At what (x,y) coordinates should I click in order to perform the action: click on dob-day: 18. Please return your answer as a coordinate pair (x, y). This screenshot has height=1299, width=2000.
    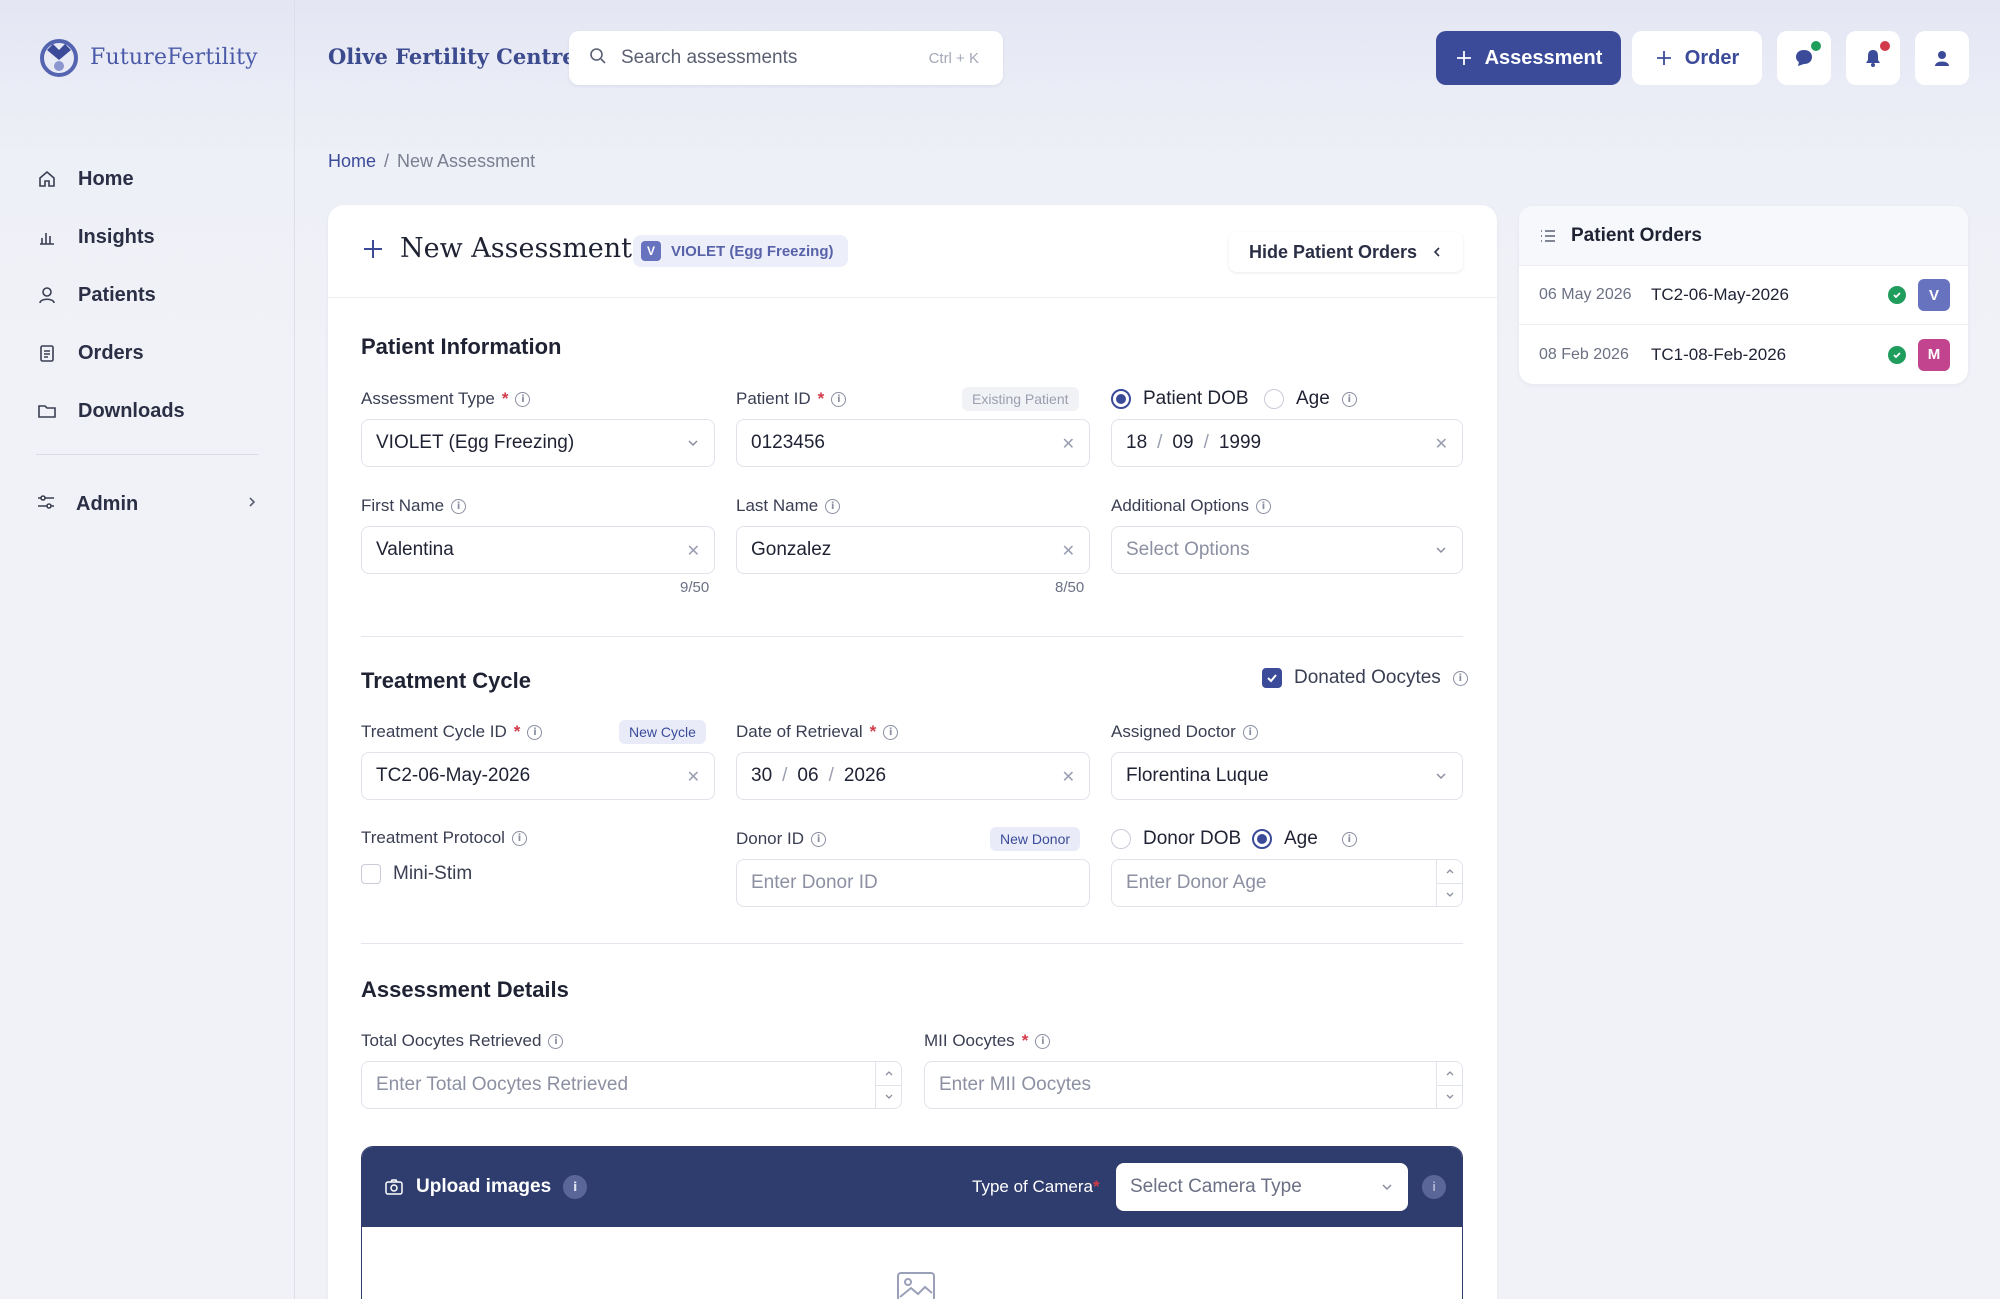
    Looking at the image, I should click on (1136, 443).